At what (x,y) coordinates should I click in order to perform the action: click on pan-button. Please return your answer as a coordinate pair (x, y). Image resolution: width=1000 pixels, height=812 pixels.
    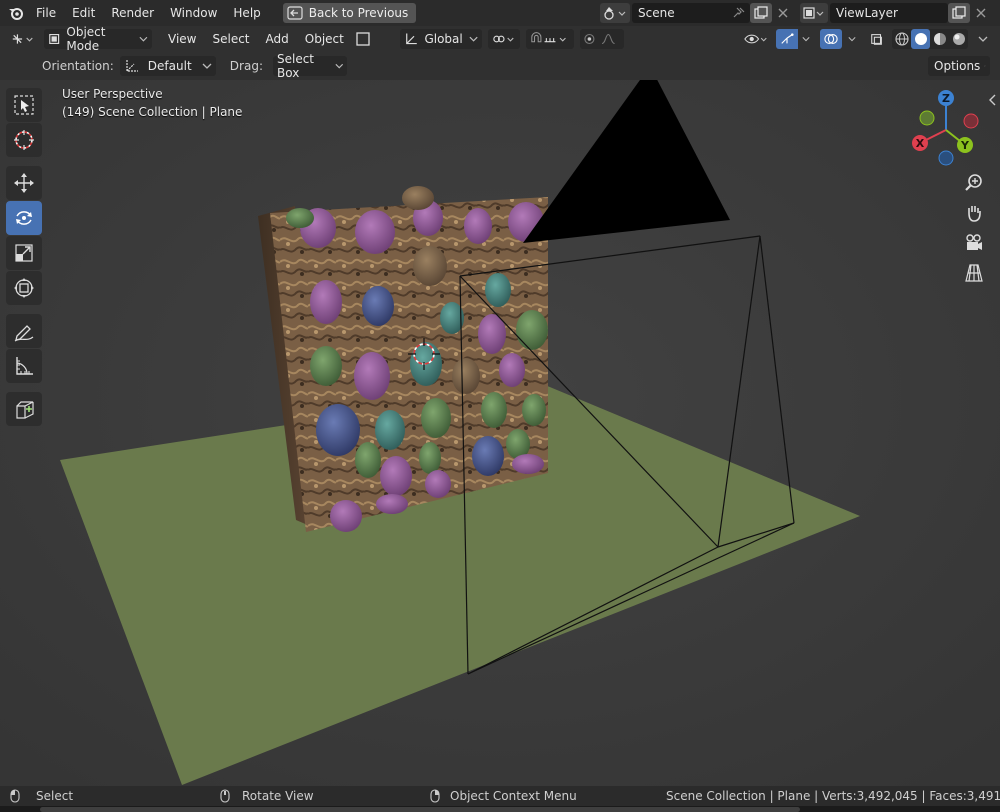
    Looking at the image, I should click on (974, 213).